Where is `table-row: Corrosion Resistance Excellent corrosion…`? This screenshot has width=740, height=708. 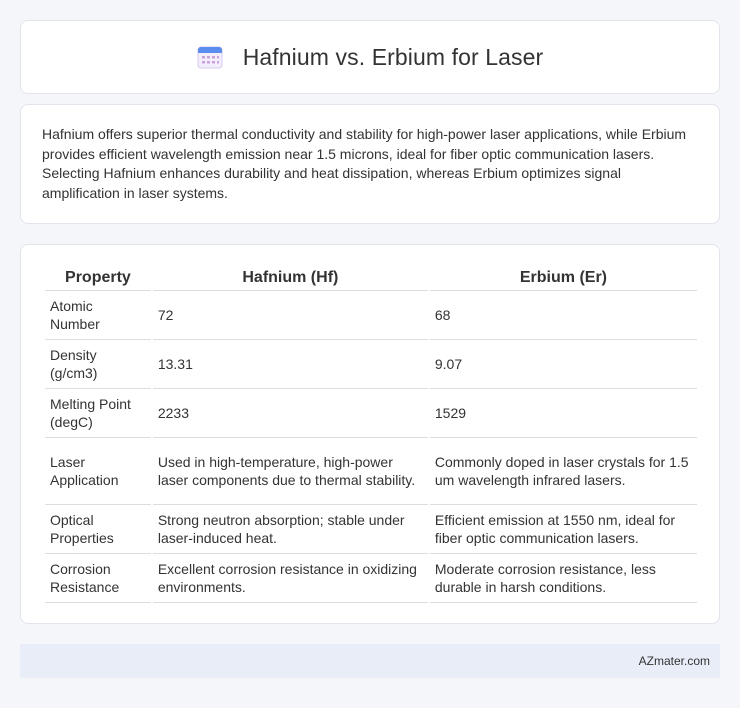 table-row: Corrosion Resistance Excellent corrosion… is located at coordinates (371, 578).